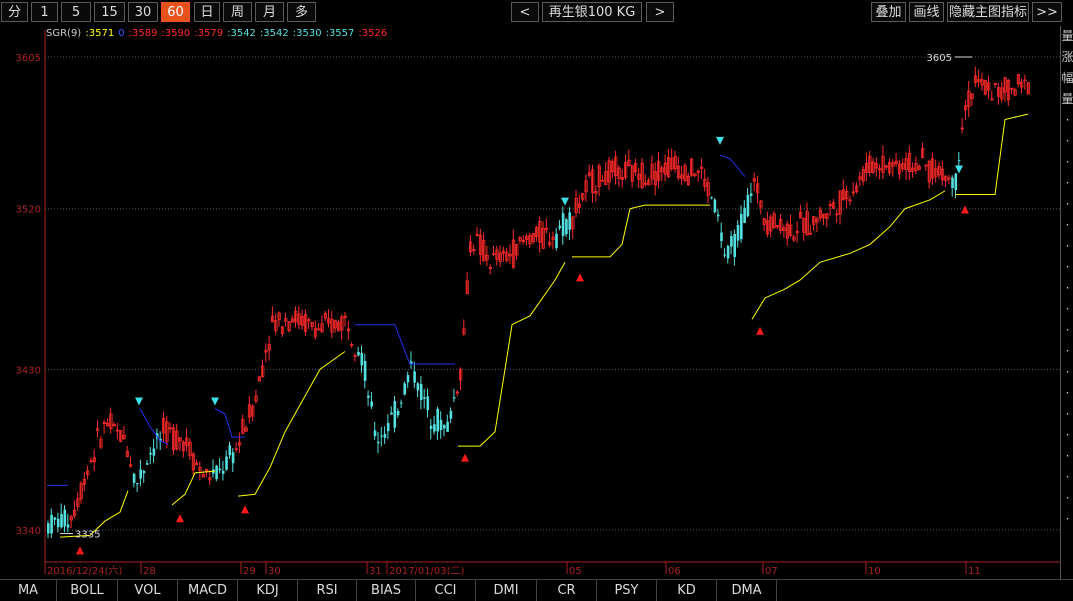 The height and width of the screenshot is (601, 1073). I want to click on x-tick-label: 10, so click(874, 571).